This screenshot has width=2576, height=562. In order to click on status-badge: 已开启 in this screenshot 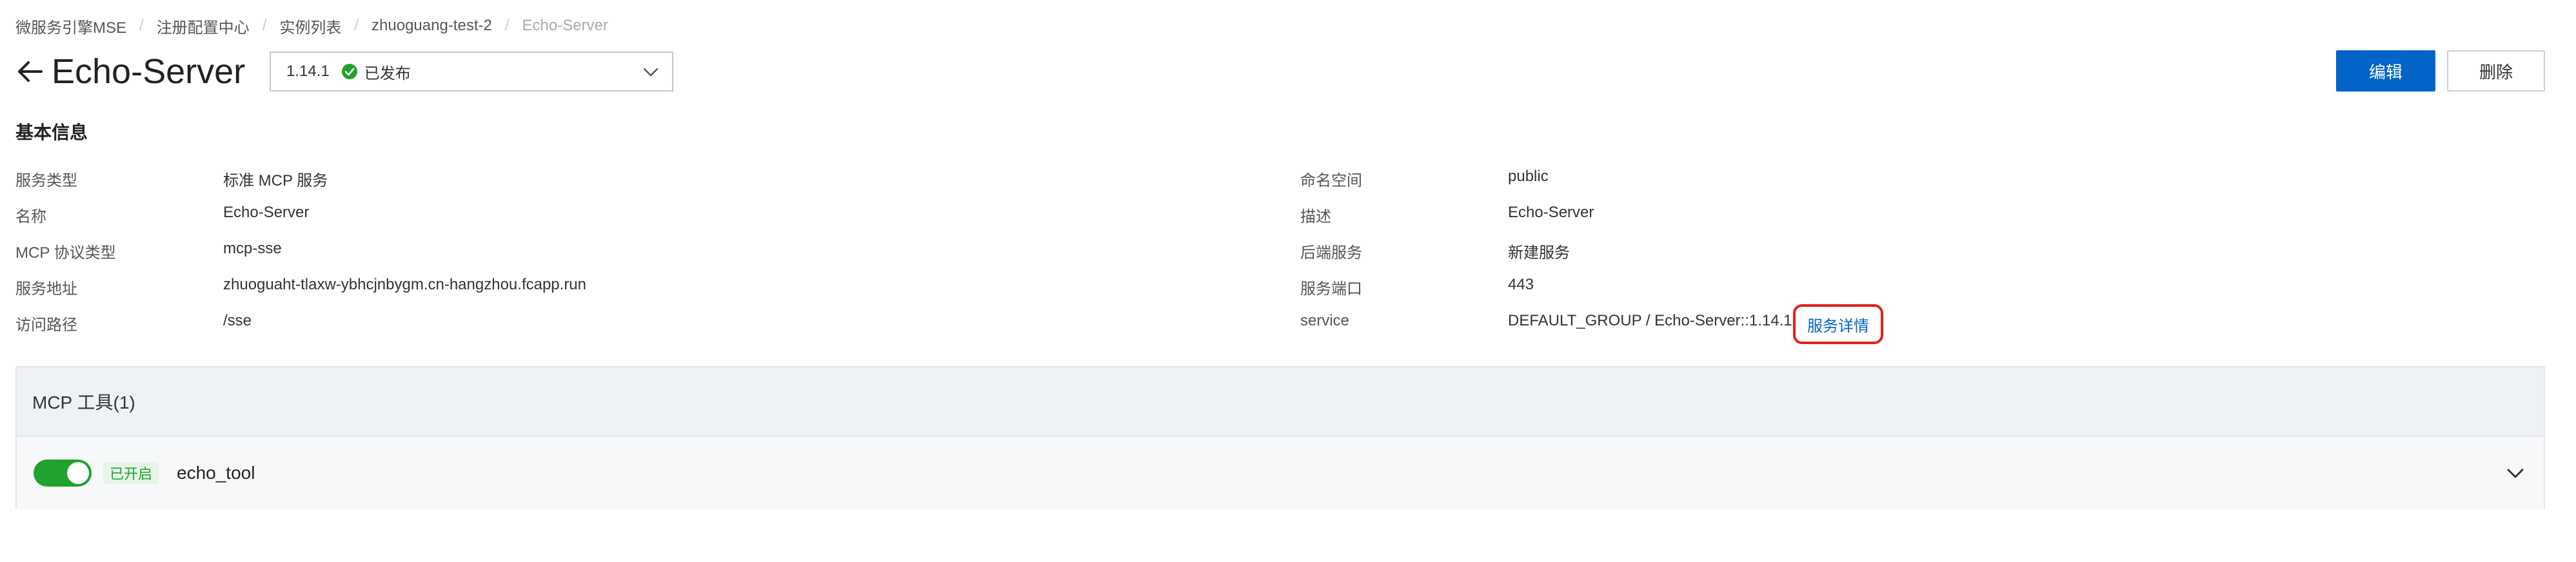, I will do `click(131, 473)`.